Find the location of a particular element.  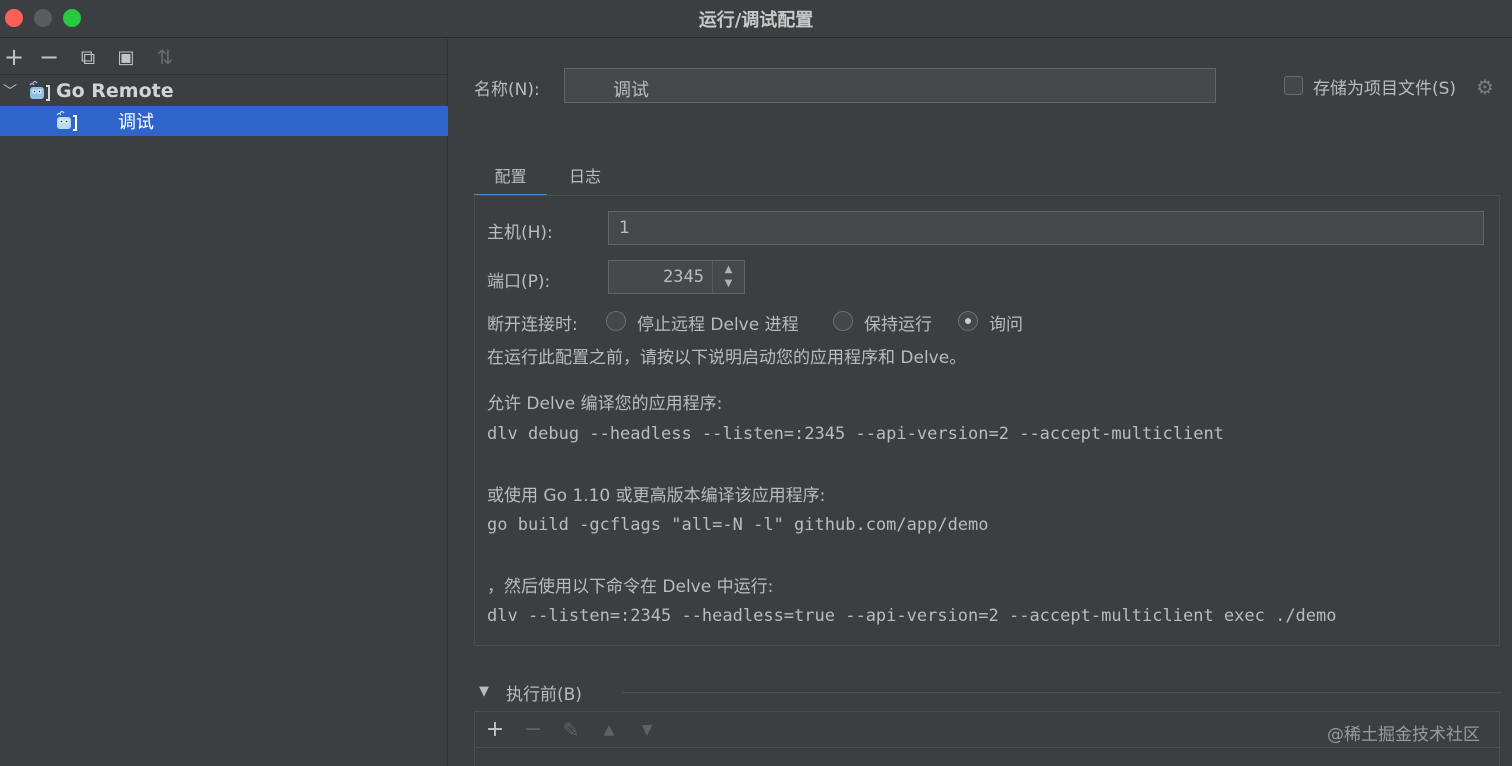

stepper-down-icon: ▼ is located at coordinates (728, 284).